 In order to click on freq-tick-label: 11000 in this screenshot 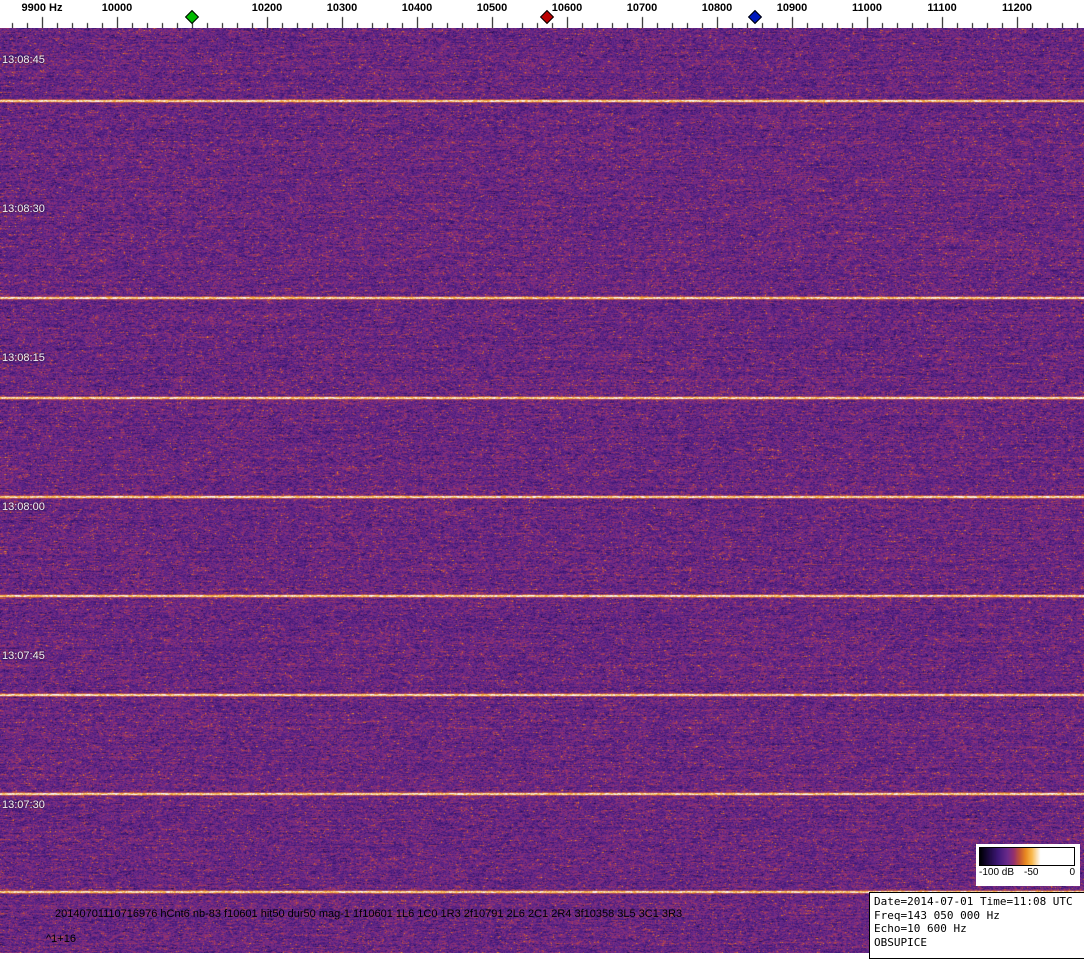, I will do `click(867, 8)`.